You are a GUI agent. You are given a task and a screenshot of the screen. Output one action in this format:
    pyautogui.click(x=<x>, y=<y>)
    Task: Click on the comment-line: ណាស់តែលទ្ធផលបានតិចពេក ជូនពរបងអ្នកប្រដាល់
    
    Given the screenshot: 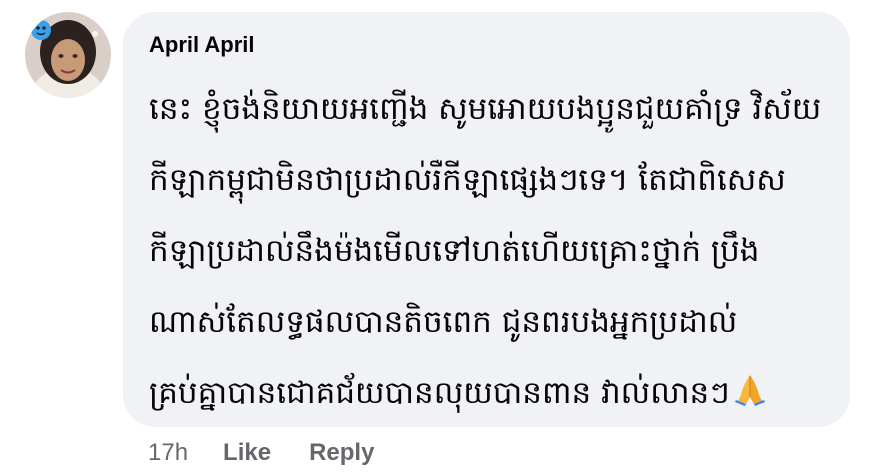 What is the action you would take?
    pyautogui.click(x=443, y=322)
    